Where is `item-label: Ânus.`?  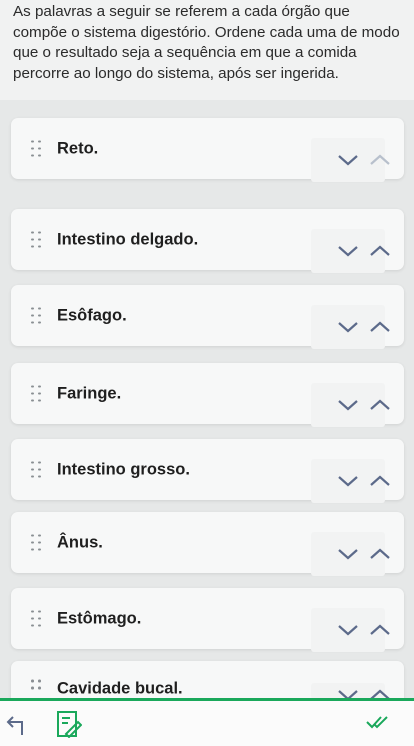
item-label: Ânus. is located at coordinates (80, 542).